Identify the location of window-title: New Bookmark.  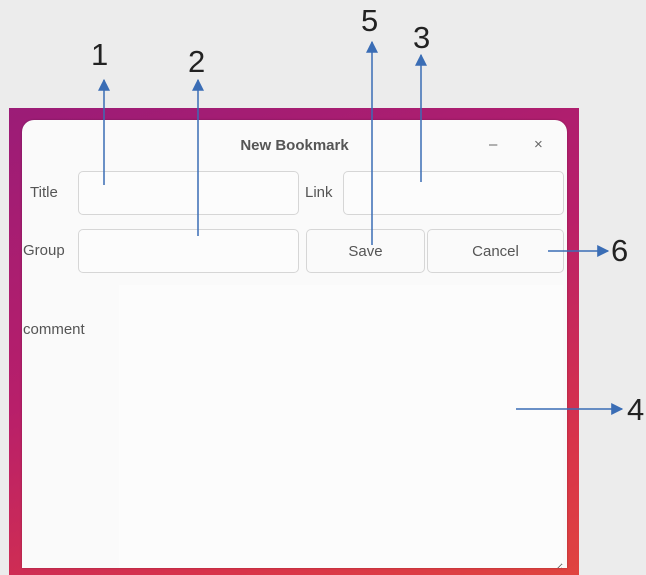
(294, 145).